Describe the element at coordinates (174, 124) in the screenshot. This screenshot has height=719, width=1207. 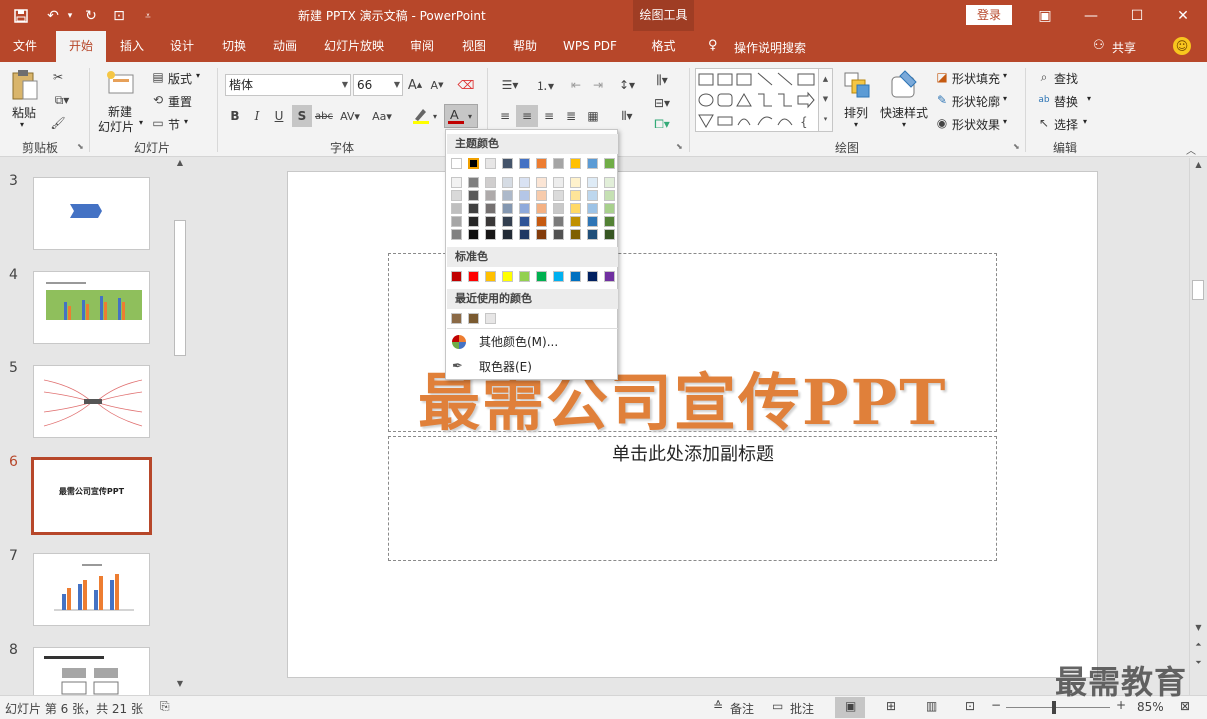
I see `section-button: 节` at that location.